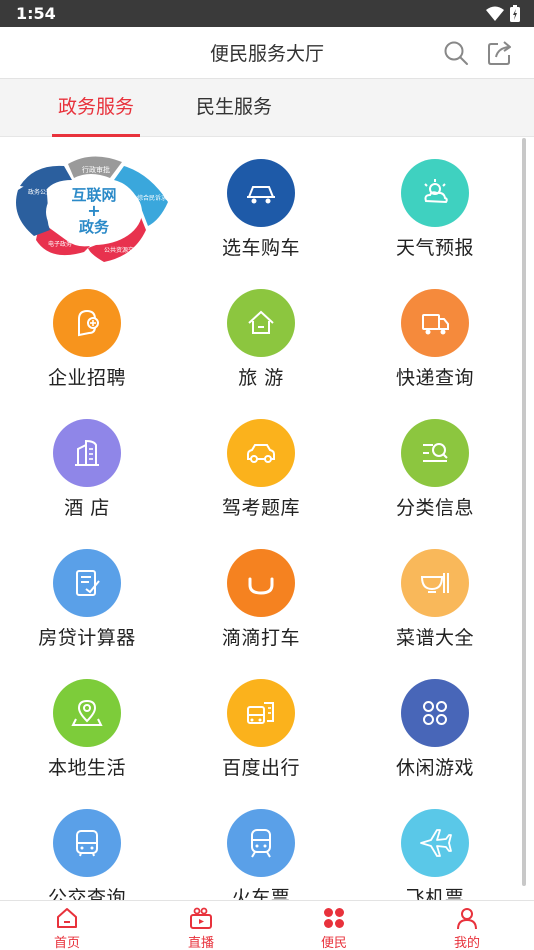 This screenshot has width=534, height=950. What do you see at coordinates (67, 918) in the screenshot?
I see `home-icon` at bounding box center [67, 918].